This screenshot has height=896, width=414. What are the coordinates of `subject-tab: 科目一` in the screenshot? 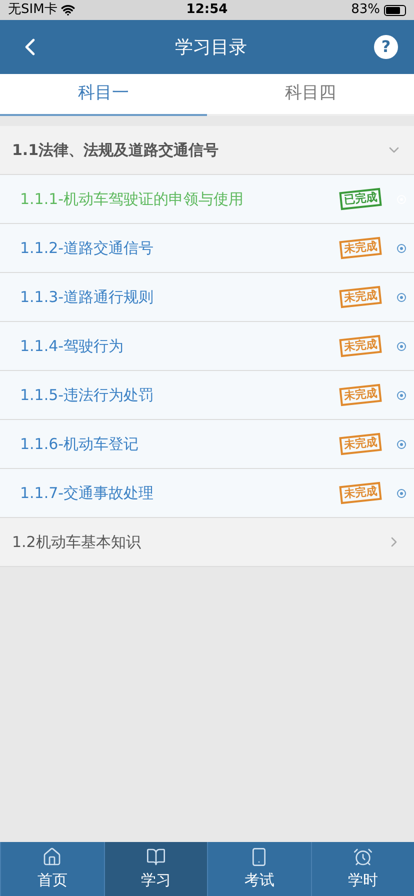 It's located at (103, 95).